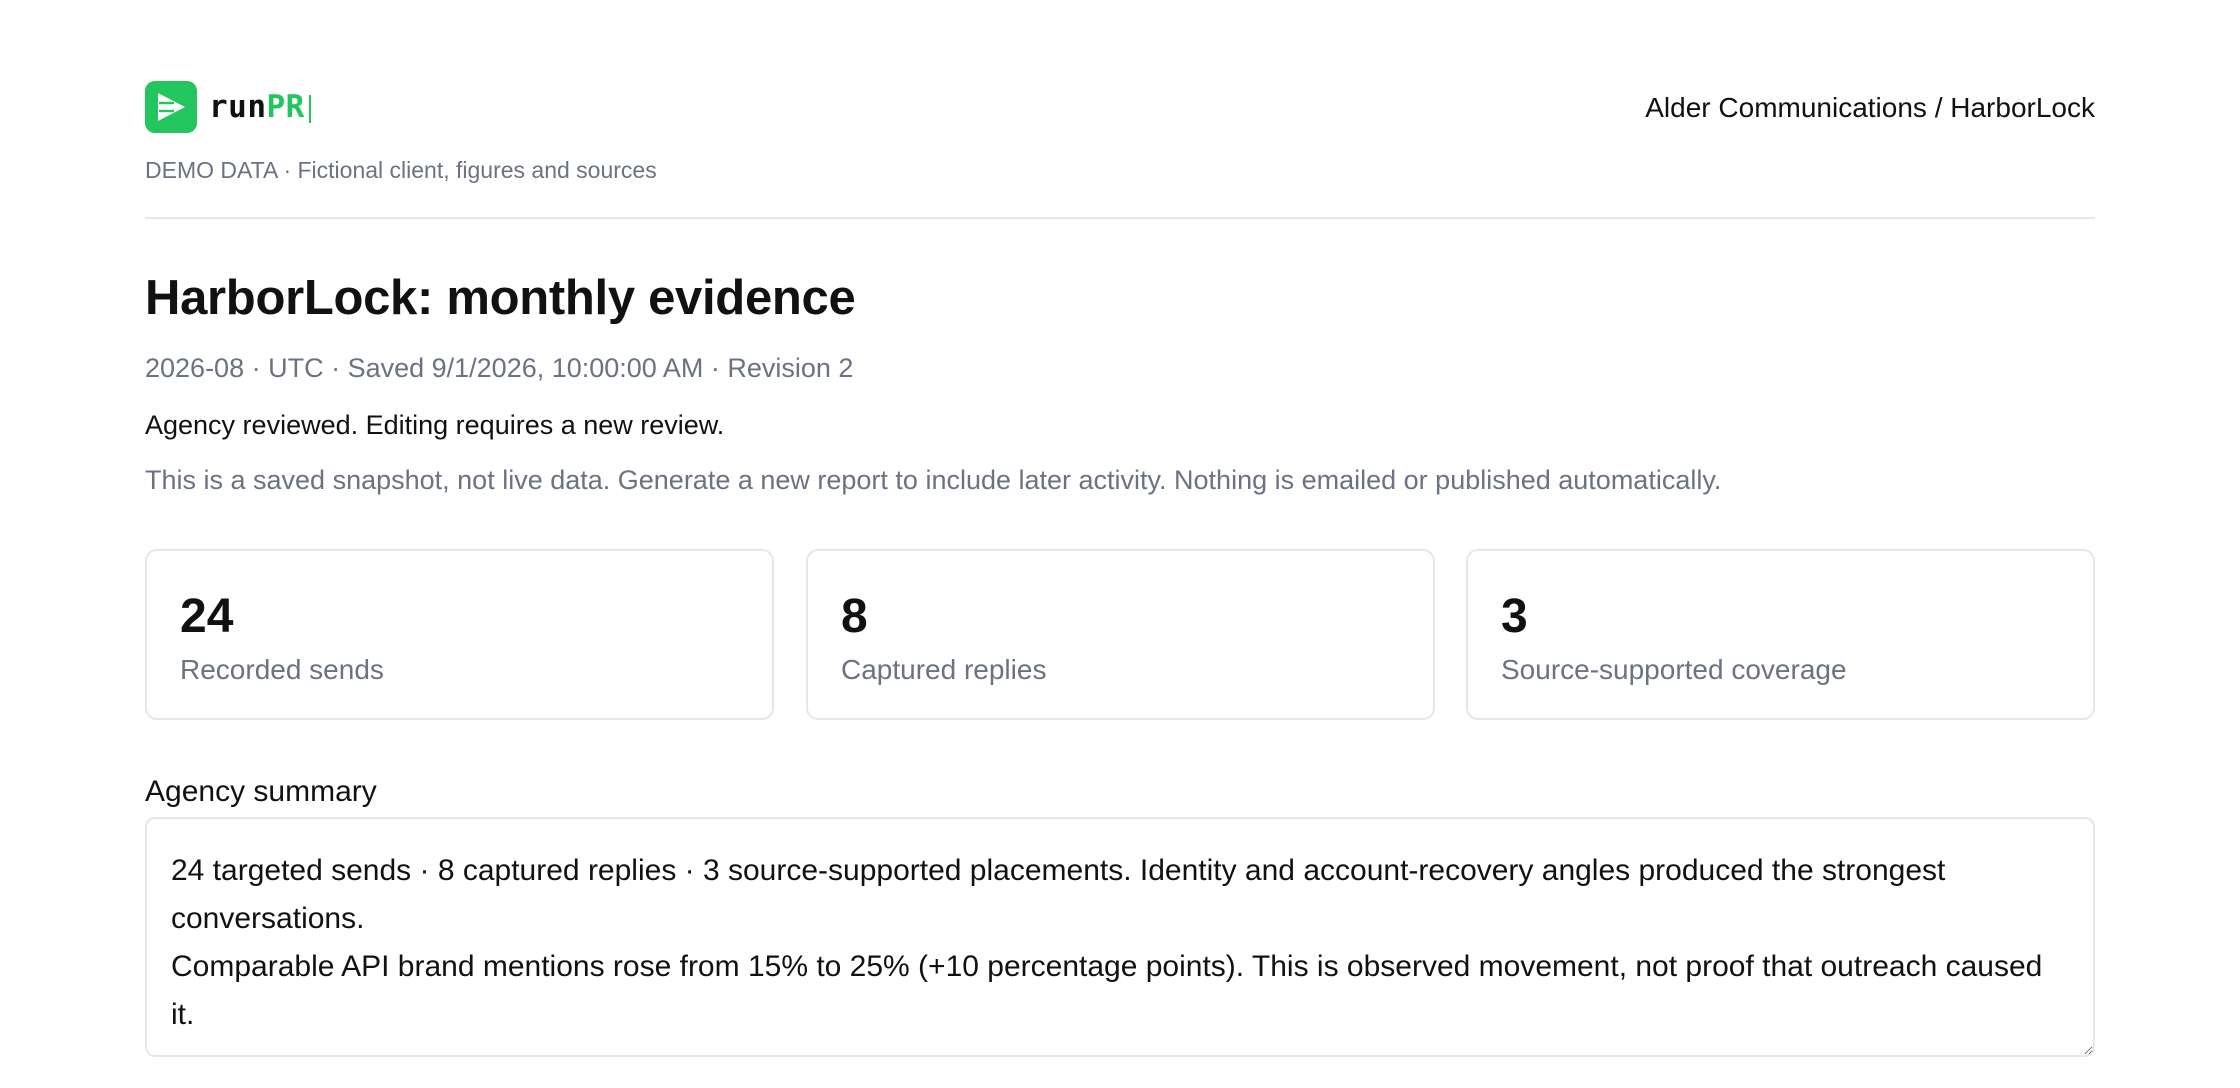 This screenshot has height=1088, width=2240. I want to click on cursor-bar, so click(309, 108).